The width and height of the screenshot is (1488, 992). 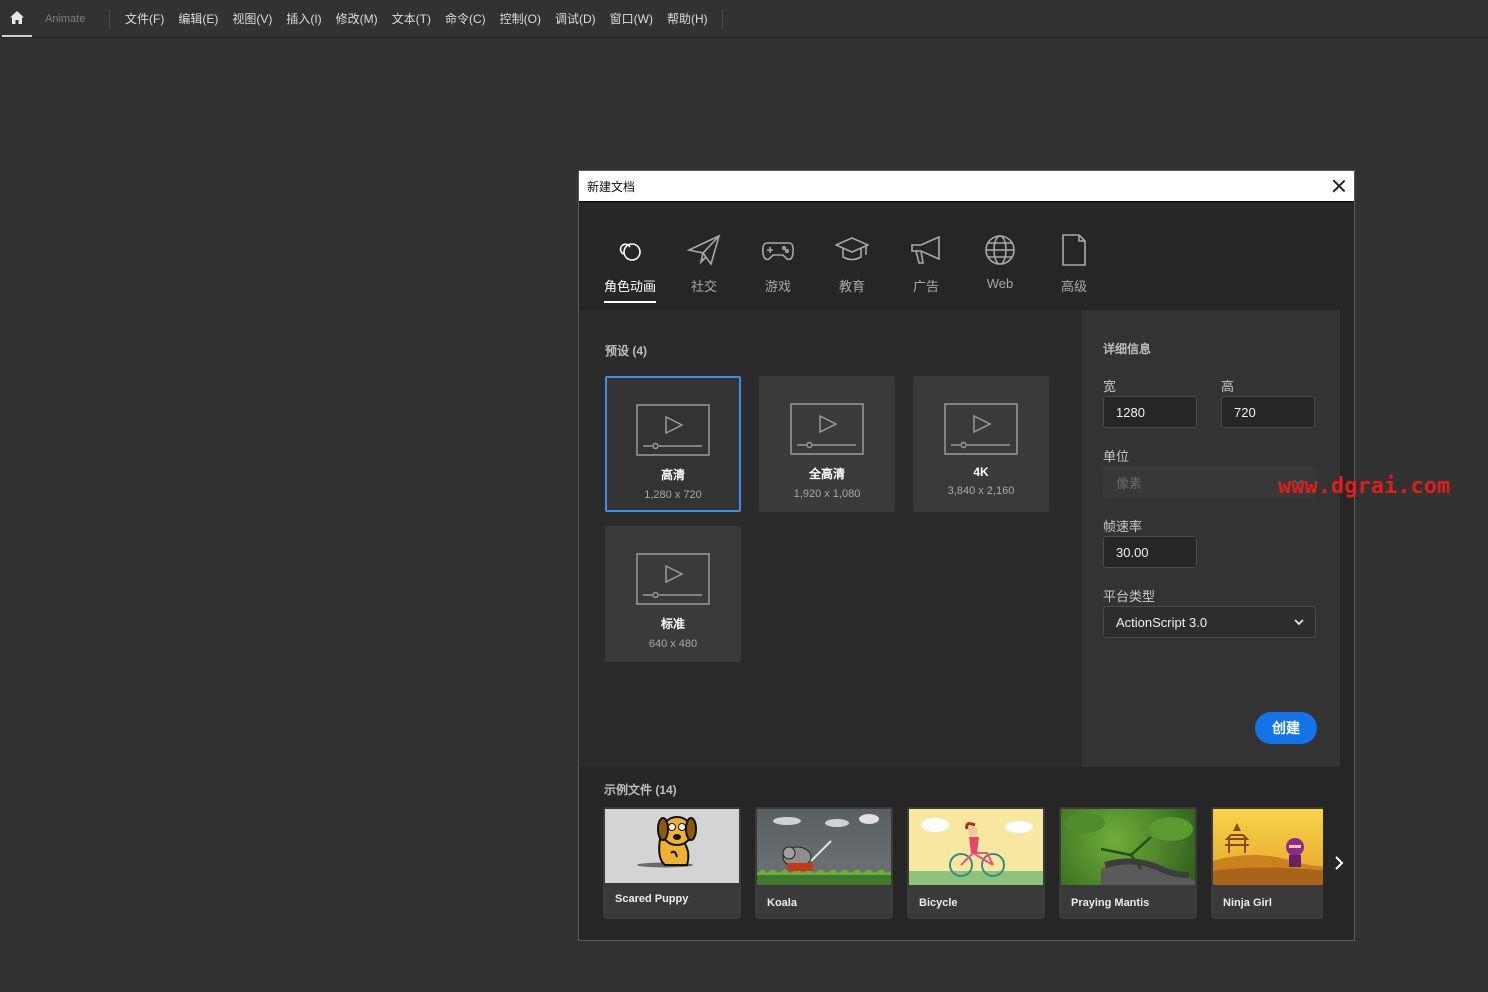 I want to click on paper-plane-icon, so click(x=704, y=250).